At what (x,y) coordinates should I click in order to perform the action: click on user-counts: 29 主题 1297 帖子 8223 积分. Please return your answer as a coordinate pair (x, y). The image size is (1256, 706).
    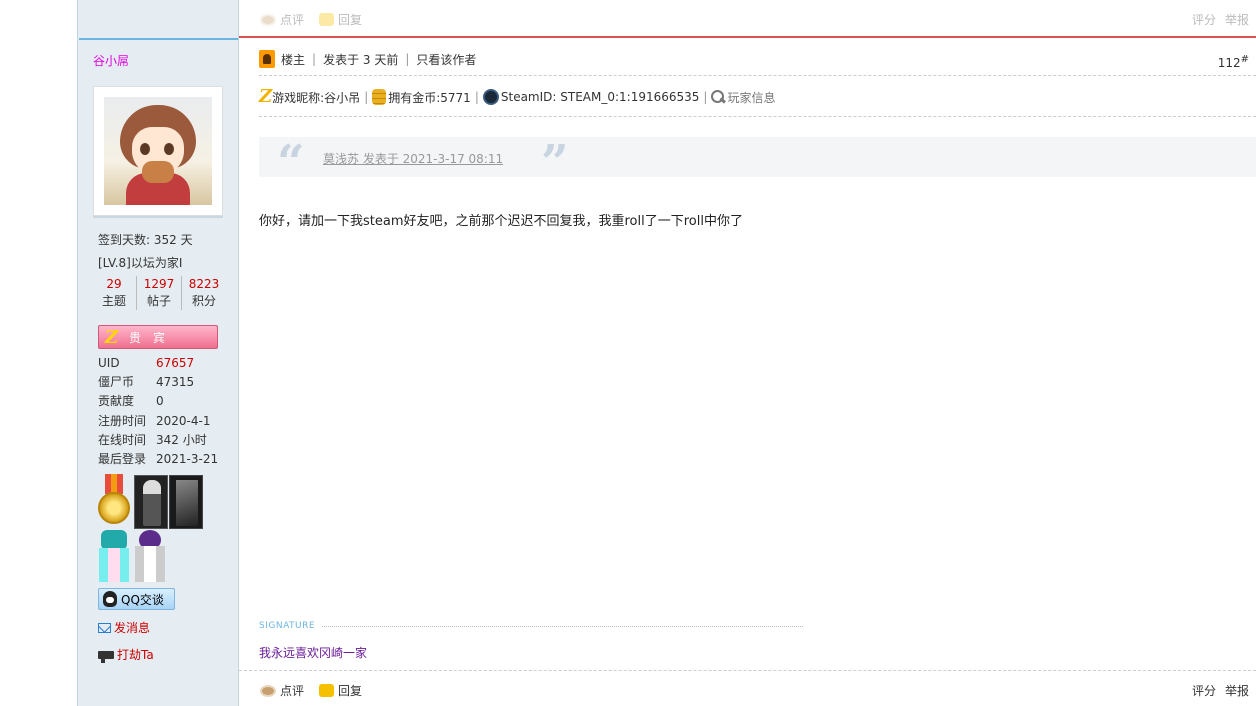
    Looking at the image, I should click on (159, 293).